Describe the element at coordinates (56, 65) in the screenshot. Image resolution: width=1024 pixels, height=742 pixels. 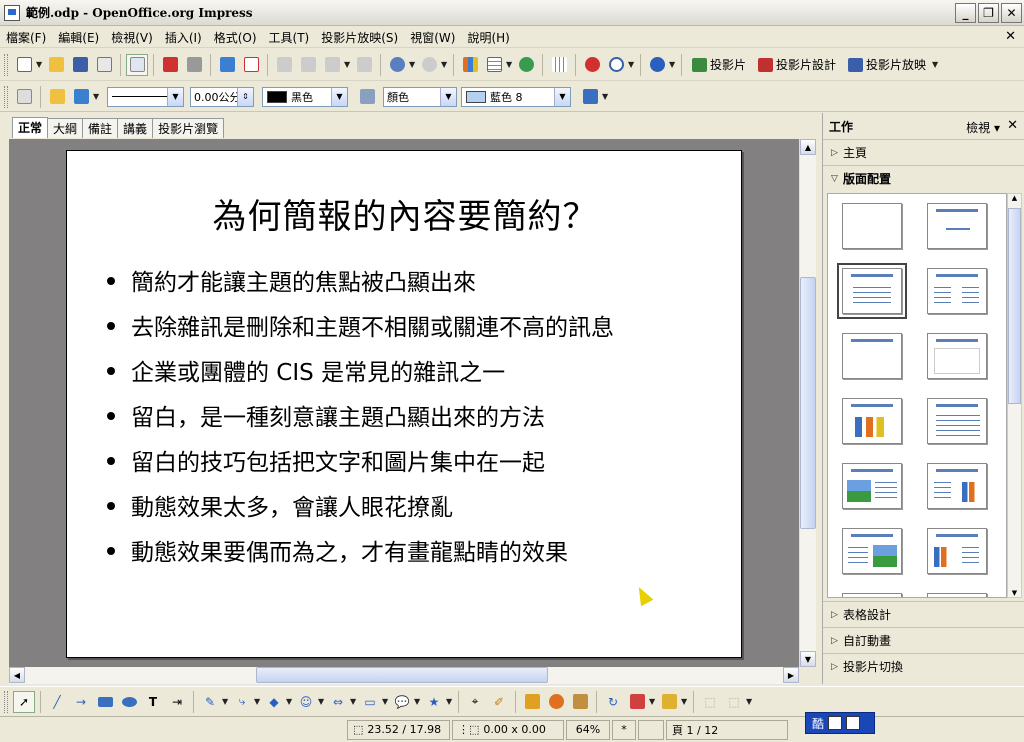
I see `open-folder-icon` at that location.